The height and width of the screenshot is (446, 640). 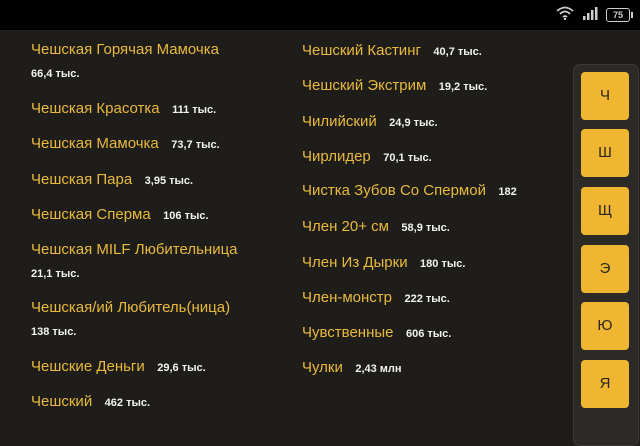 What do you see at coordinates (407, 158) in the screenshot?
I see `item-count: 70,1 тыс.` at bounding box center [407, 158].